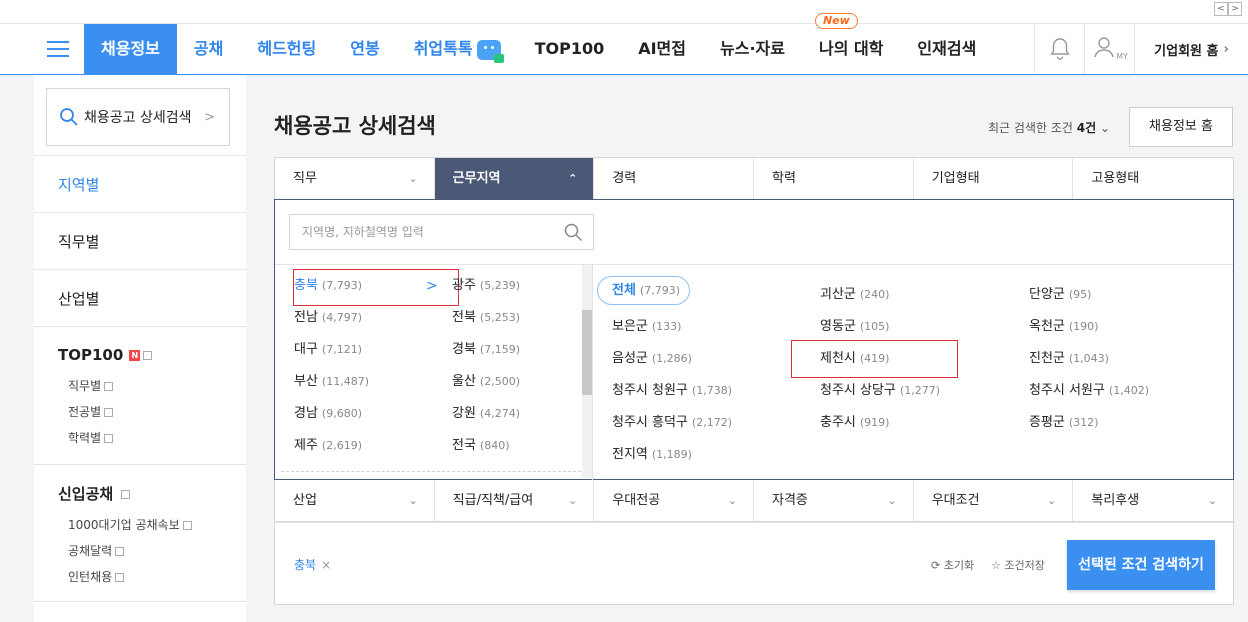 Image resolution: width=1248 pixels, height=622 pixels. I want to click on chat-bubble-icon, so click(490, 51).